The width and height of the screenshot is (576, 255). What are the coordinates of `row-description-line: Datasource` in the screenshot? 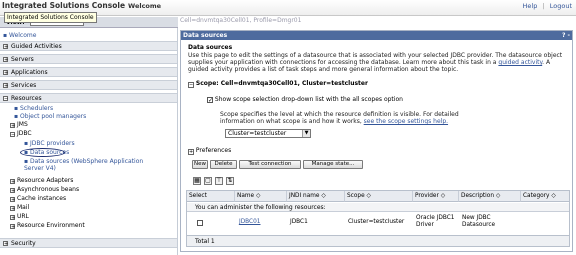 It's located at (479, 225).